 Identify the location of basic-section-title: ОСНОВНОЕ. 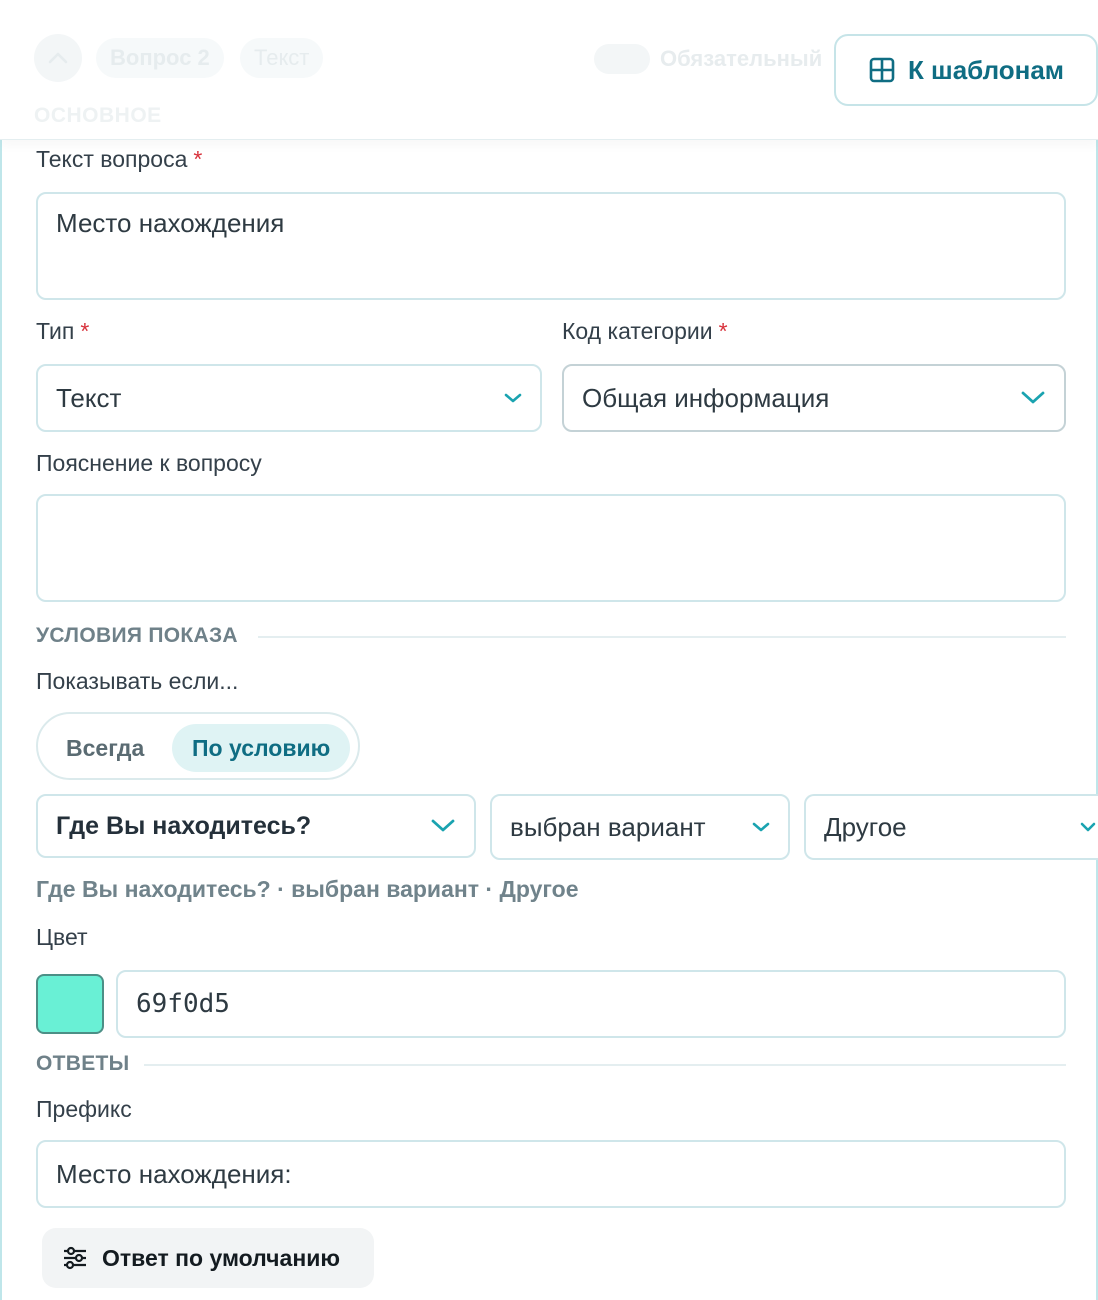
(98, 115).